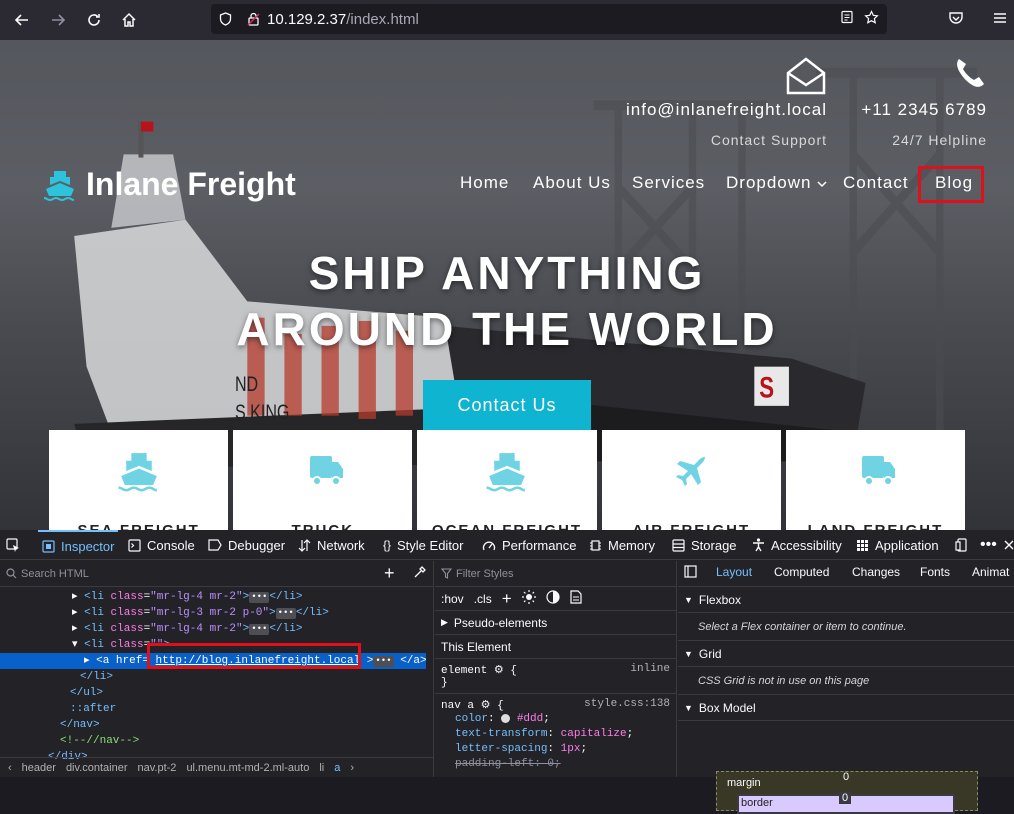 The width and height of the screenshot is (1014, 814). I want to click on reload-button, so click(94, 20).